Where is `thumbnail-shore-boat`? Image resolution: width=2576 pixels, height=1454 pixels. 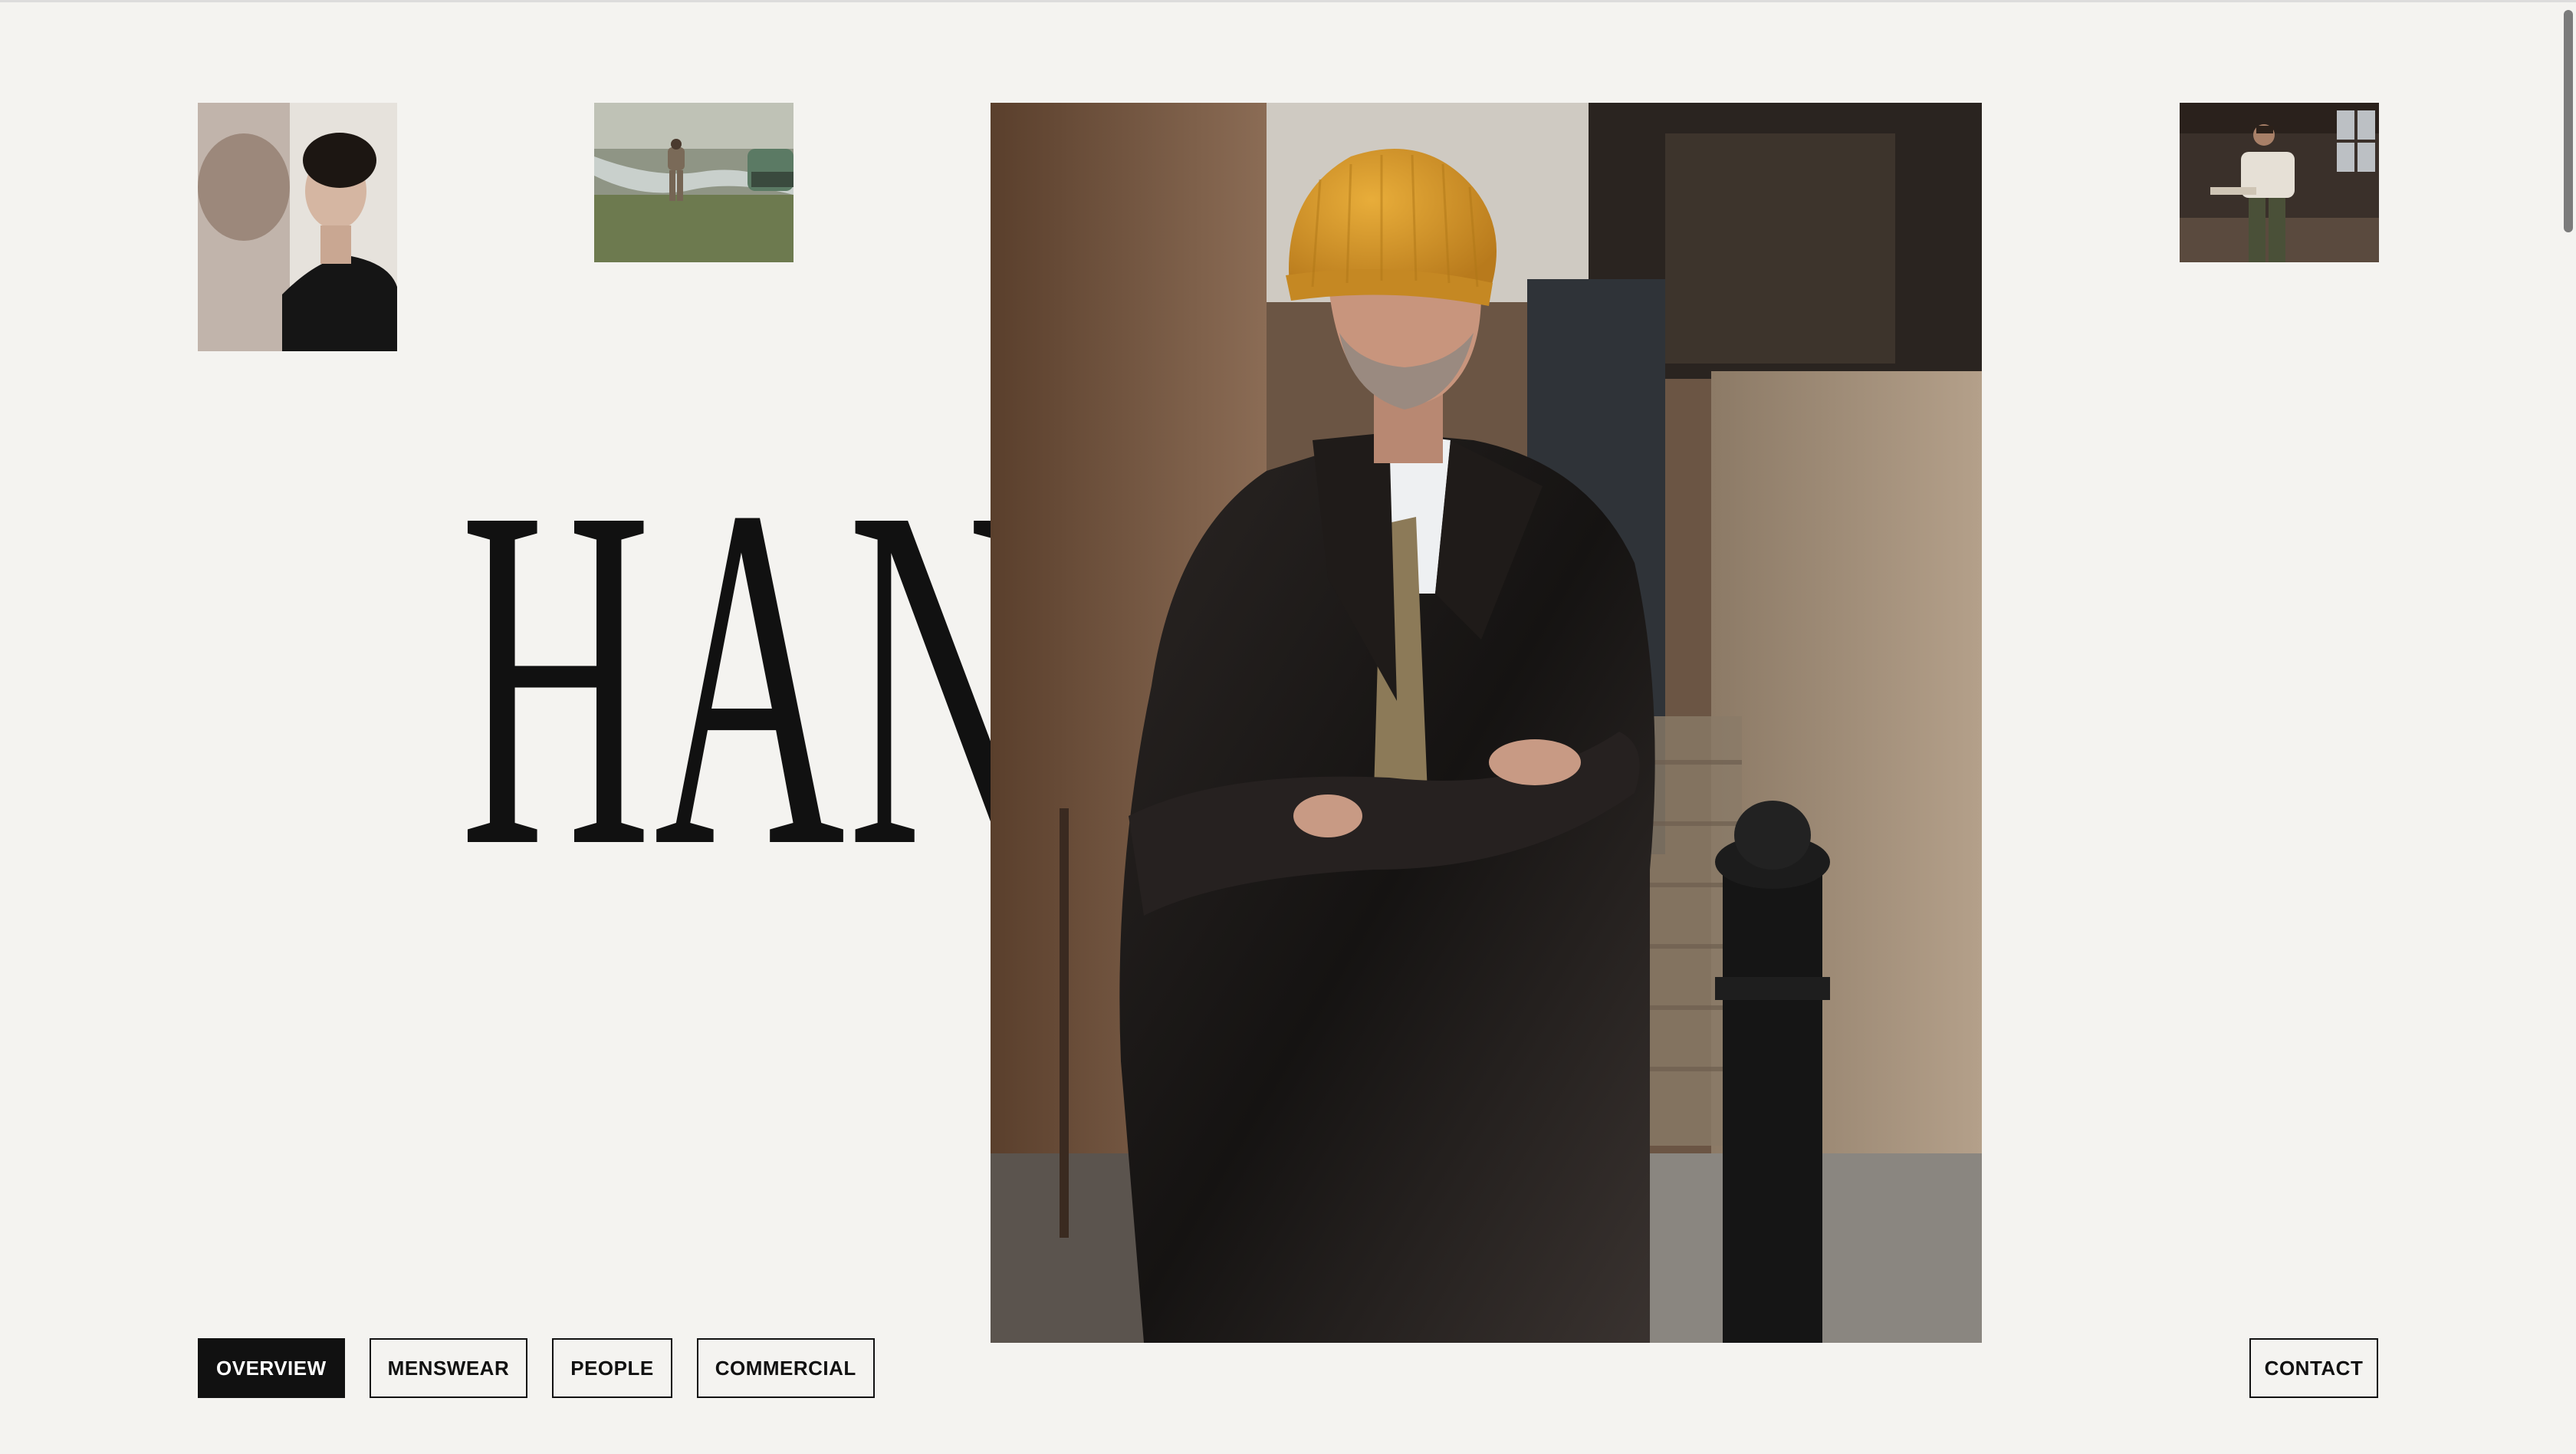
thumbnail-shore-boat is located at coordinates (694, 182).